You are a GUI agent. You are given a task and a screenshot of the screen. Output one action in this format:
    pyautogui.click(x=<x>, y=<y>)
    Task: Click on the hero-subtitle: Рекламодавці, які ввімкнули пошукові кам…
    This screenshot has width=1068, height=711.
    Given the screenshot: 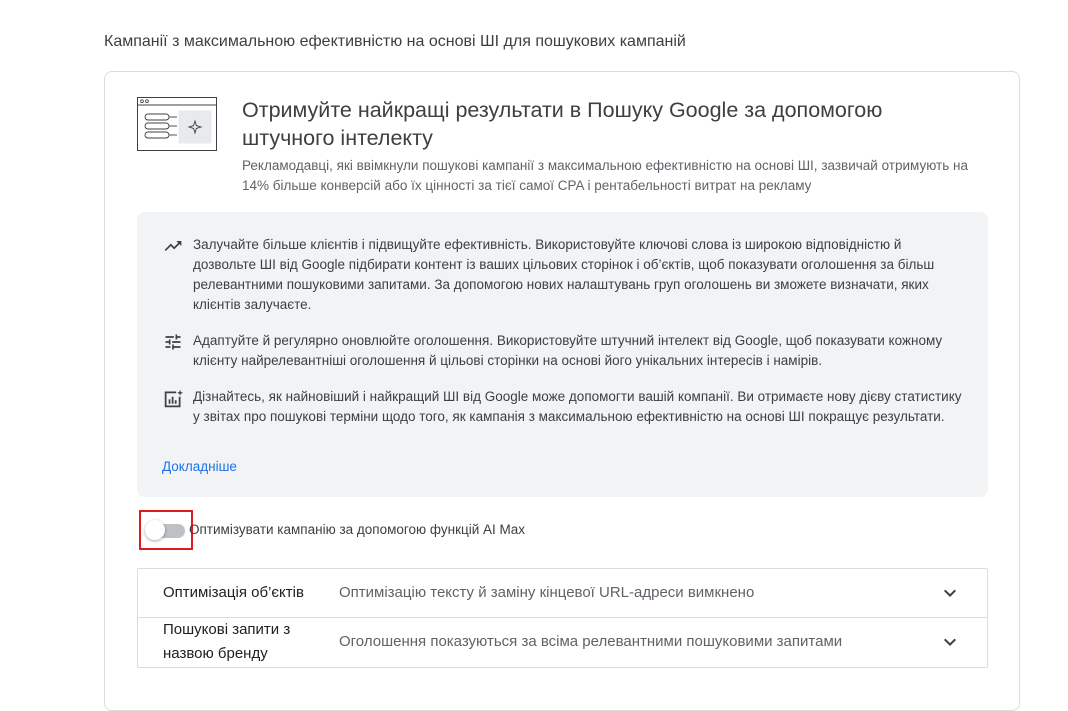 What is the action you would take?
    pyautogui.click(x=605, y=175)
    